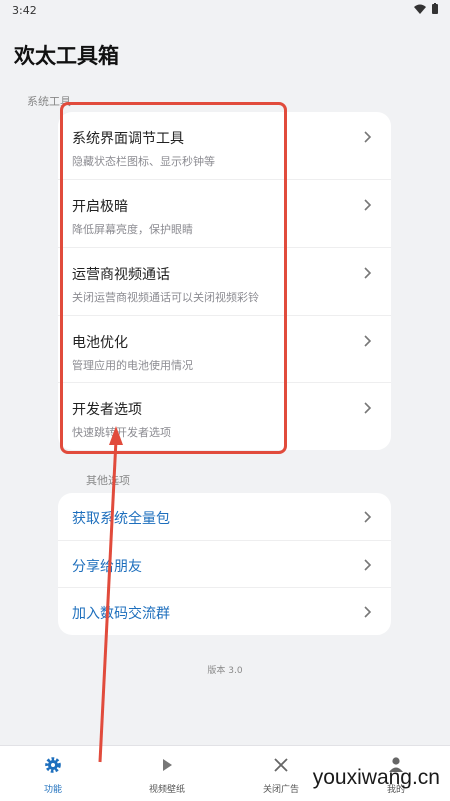 The height and width of the screenshot is (801, 450). What do you see at coordinates (128, 139) in the screenshot?
I see `row-title: 系统界面调节工具` at bounding box center [128, 139].